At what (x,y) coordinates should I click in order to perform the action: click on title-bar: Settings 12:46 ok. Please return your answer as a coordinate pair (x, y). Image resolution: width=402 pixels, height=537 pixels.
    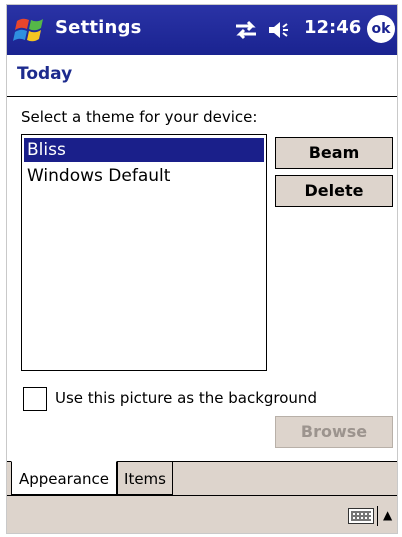
    Looking at the image, I should click on (202, 30).